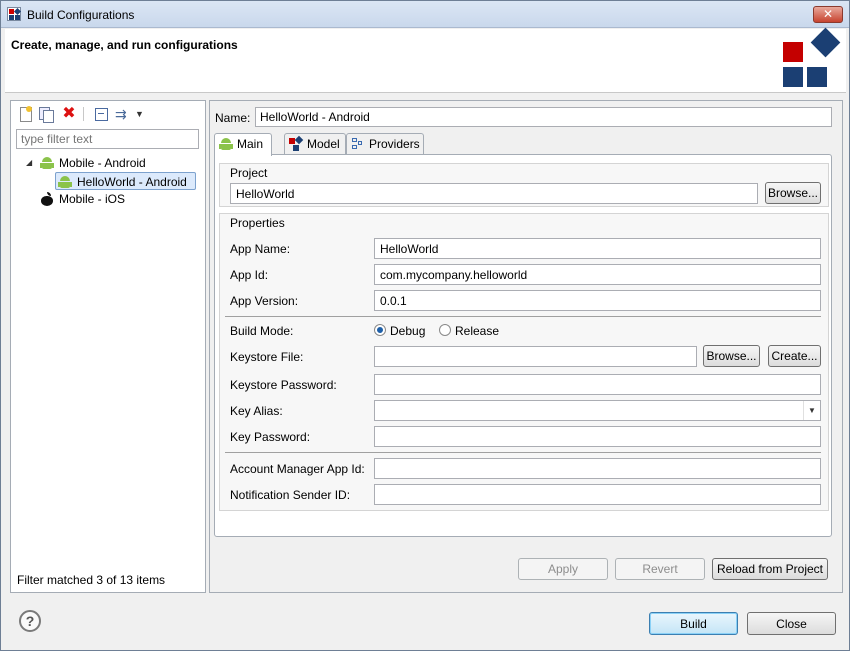 This screenshot has width=850, height=651. I want to click on project-group-label: Project, so click(249, 173).